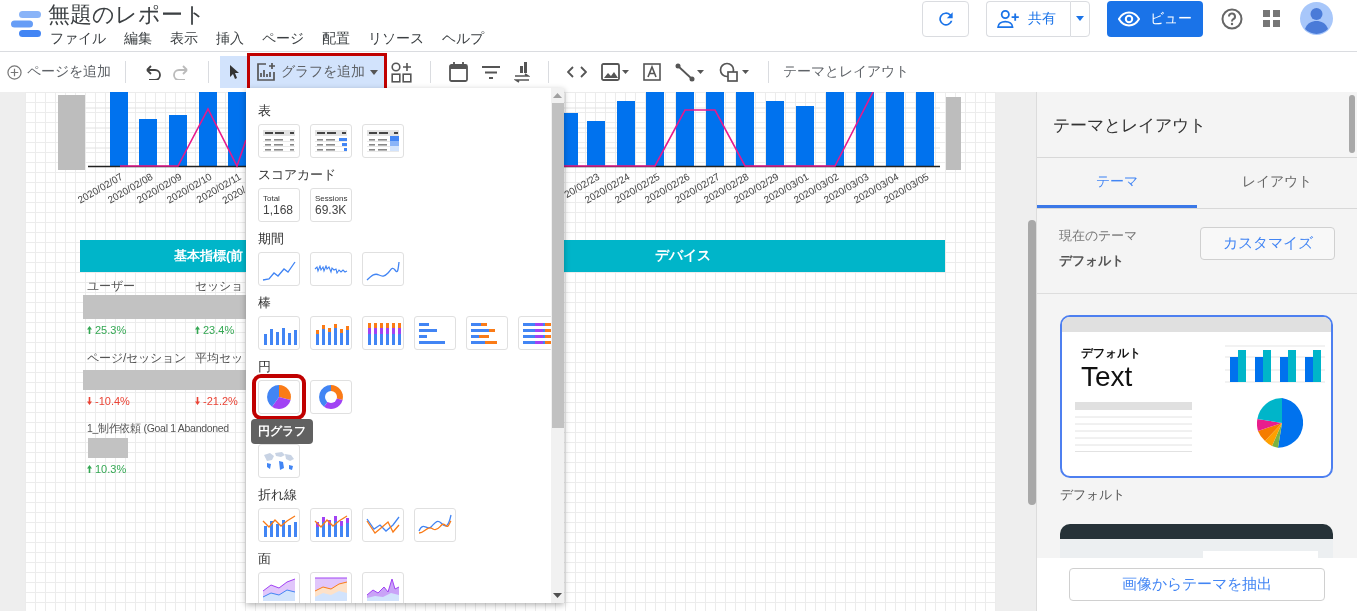 Image resolution: width=1357 pixels, height=611 pixels. Describe the element at coordinates (1098, 236) in the screenshot. I see `current-theme-label: 現在のテーマ` at that location.